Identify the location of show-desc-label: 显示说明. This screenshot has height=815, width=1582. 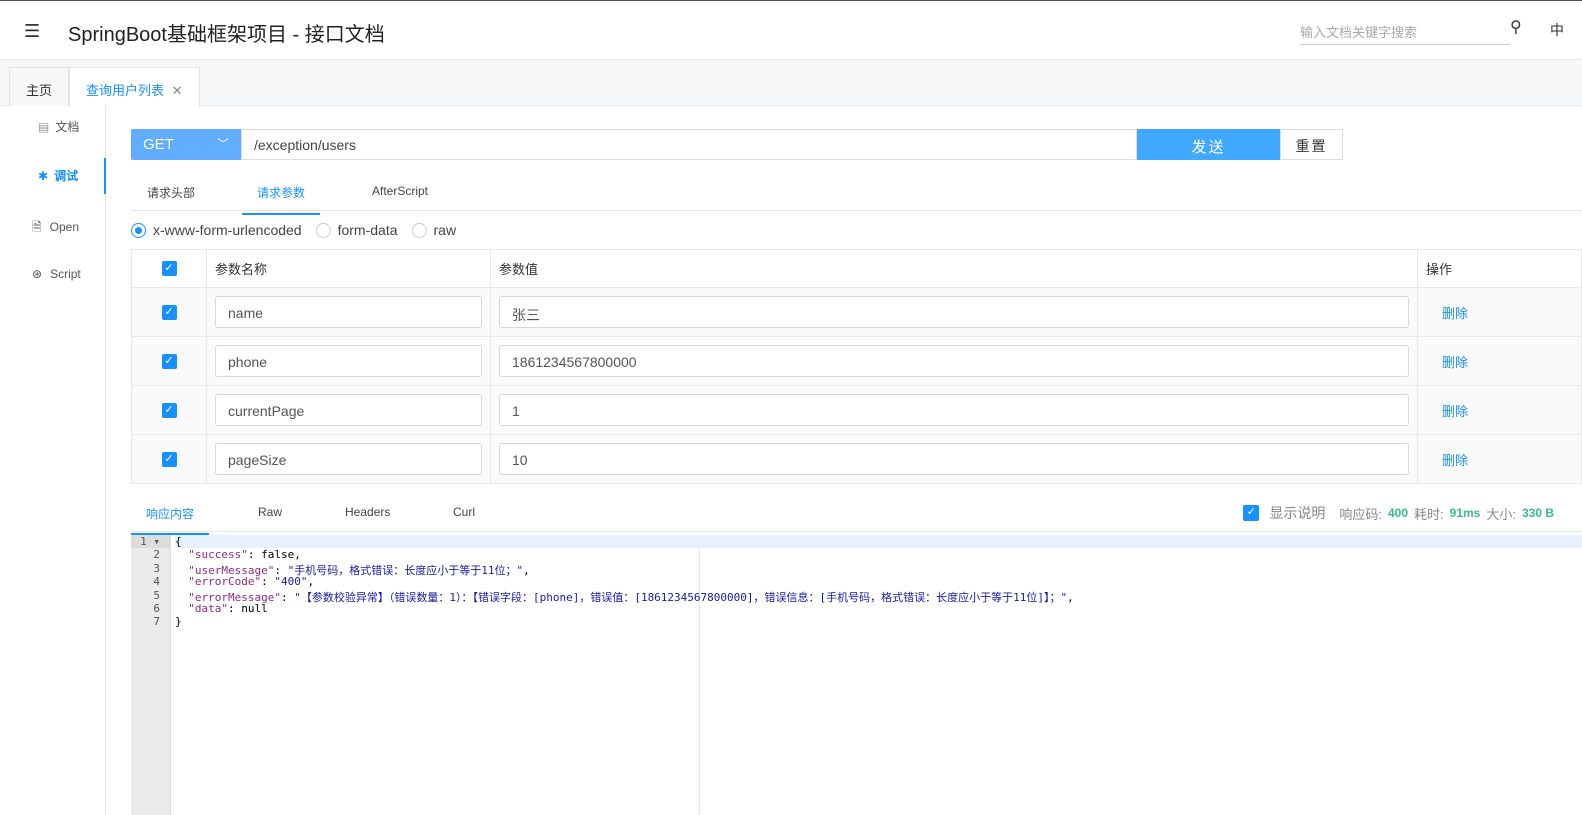
(1297, 513).